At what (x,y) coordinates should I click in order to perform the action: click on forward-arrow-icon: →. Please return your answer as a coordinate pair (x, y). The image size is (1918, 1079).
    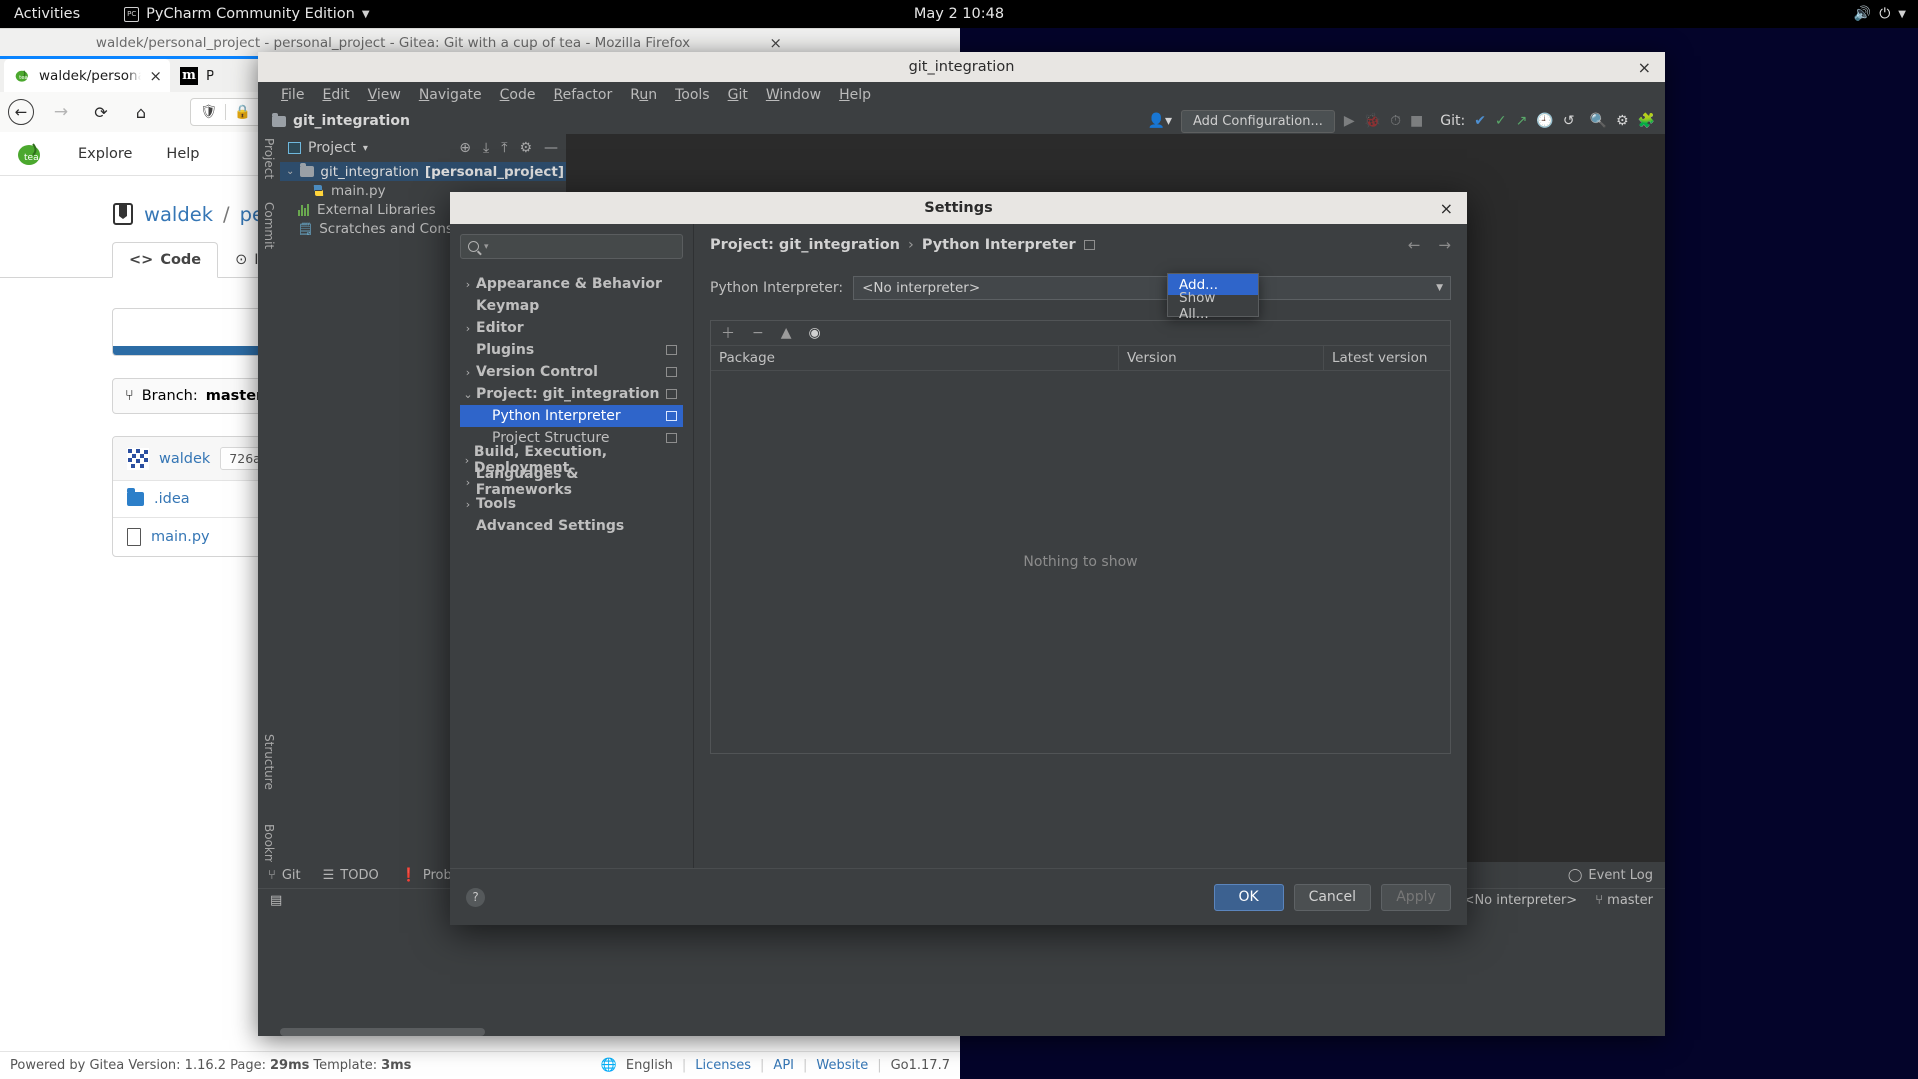
    Looking at the image, I should click on (61, 112).